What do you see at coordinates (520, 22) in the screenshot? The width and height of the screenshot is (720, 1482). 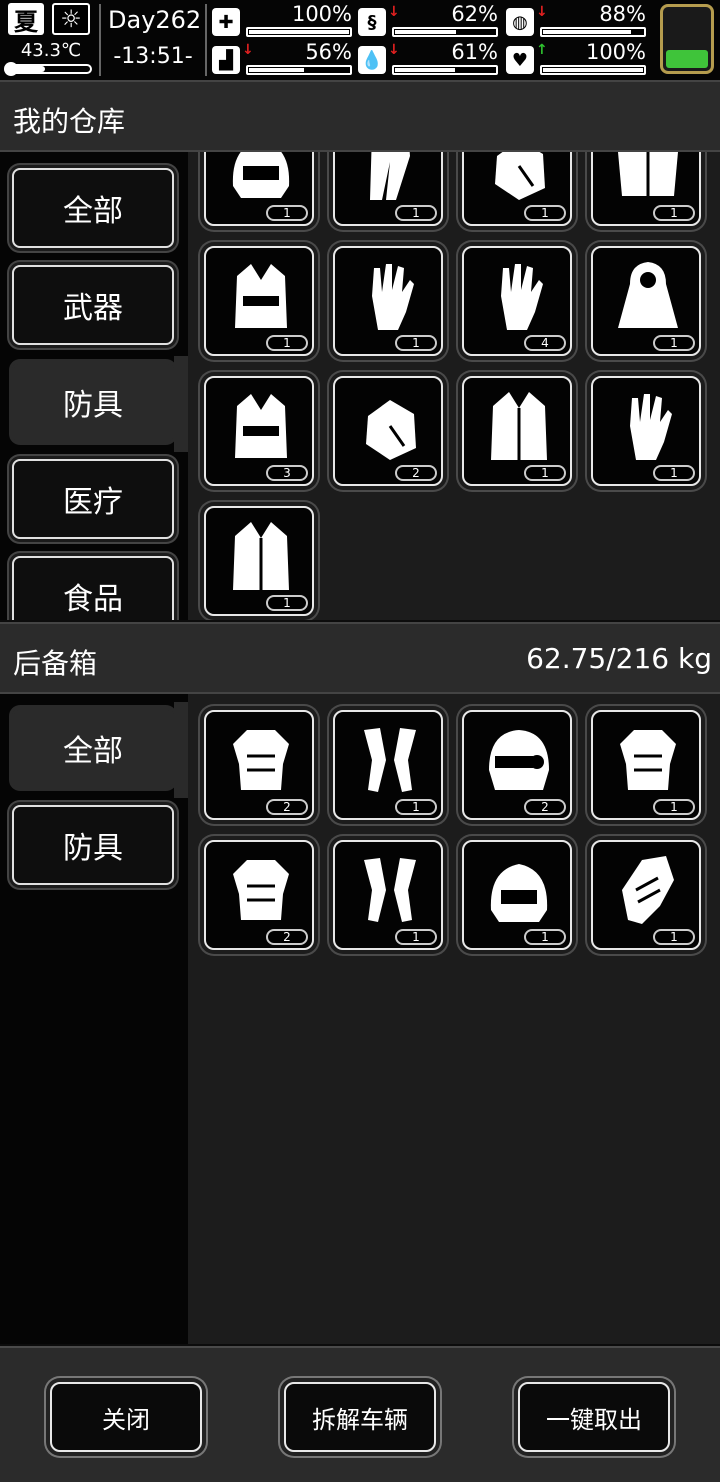 I see `pill-icon: ◍` at bounding box center [520, 22].